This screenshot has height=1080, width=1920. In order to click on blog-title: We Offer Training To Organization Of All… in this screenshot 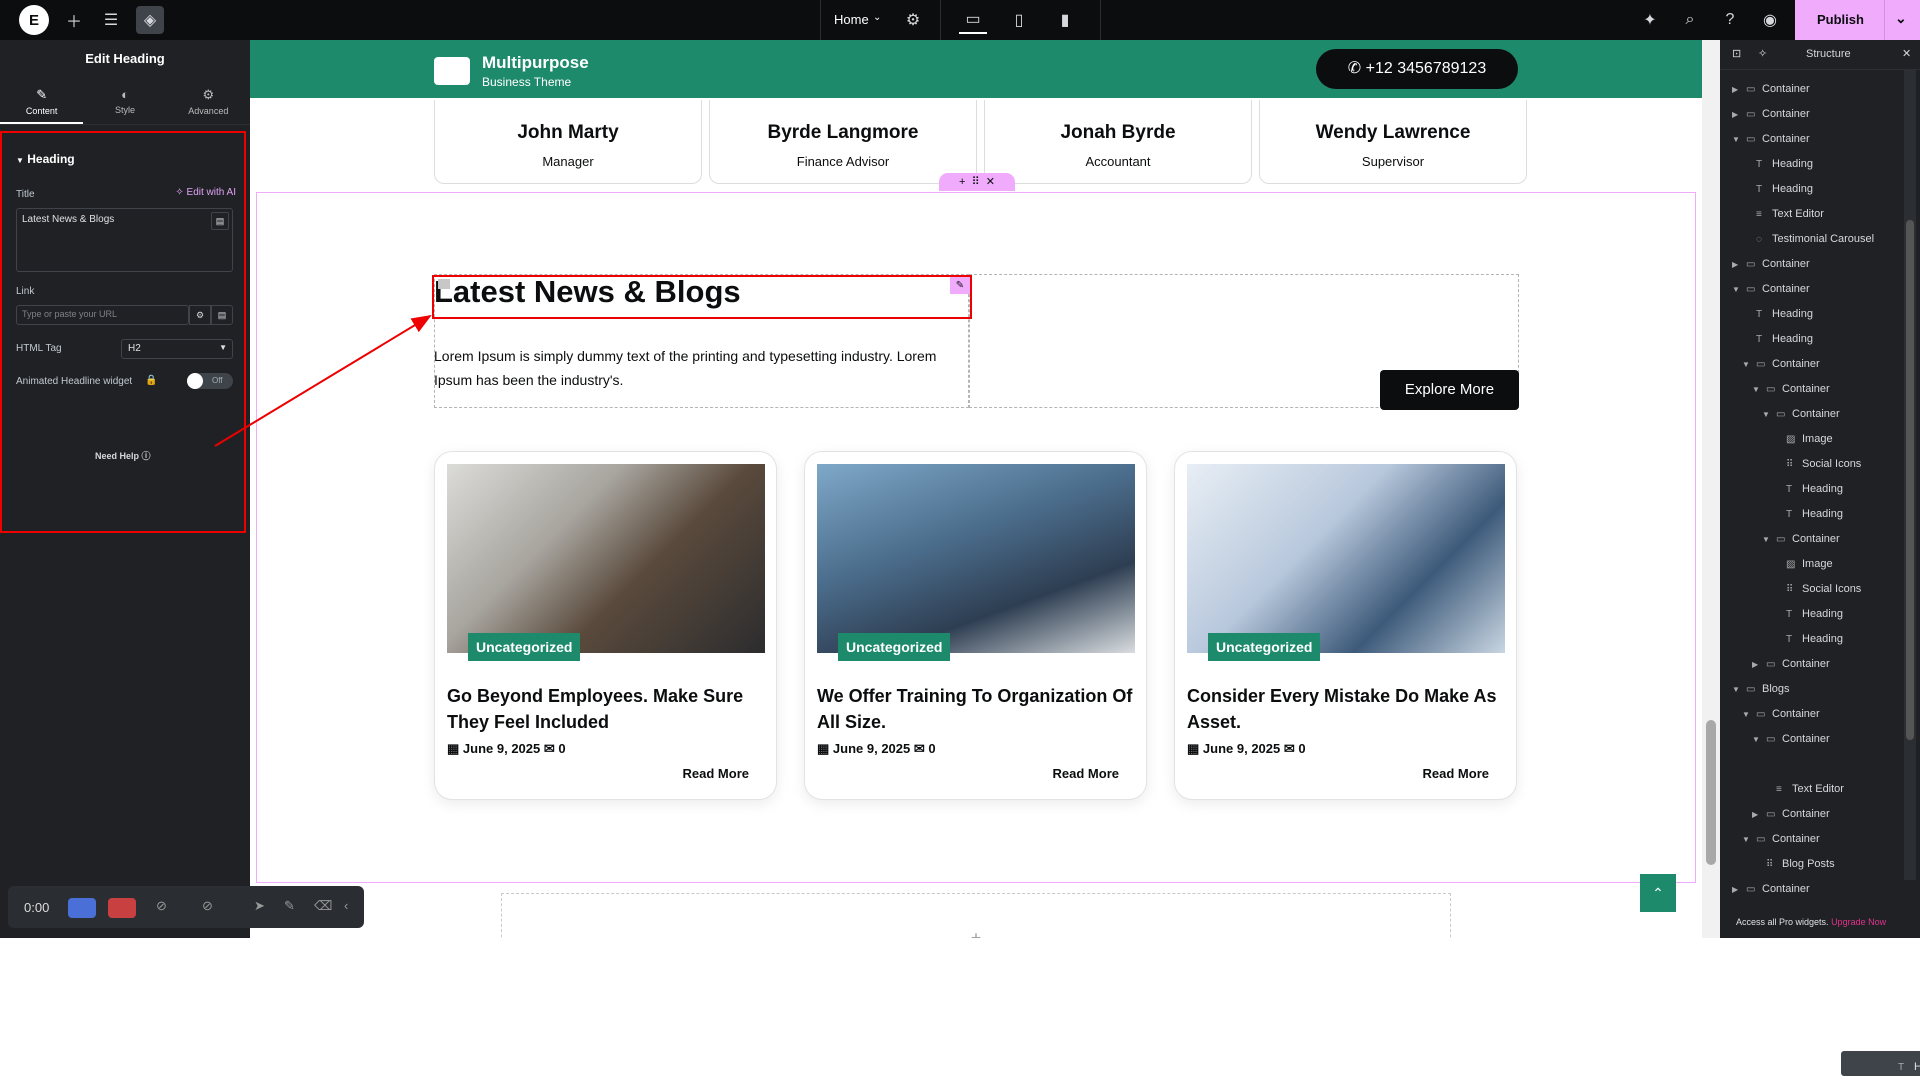, I will do `click(976, 709)`.